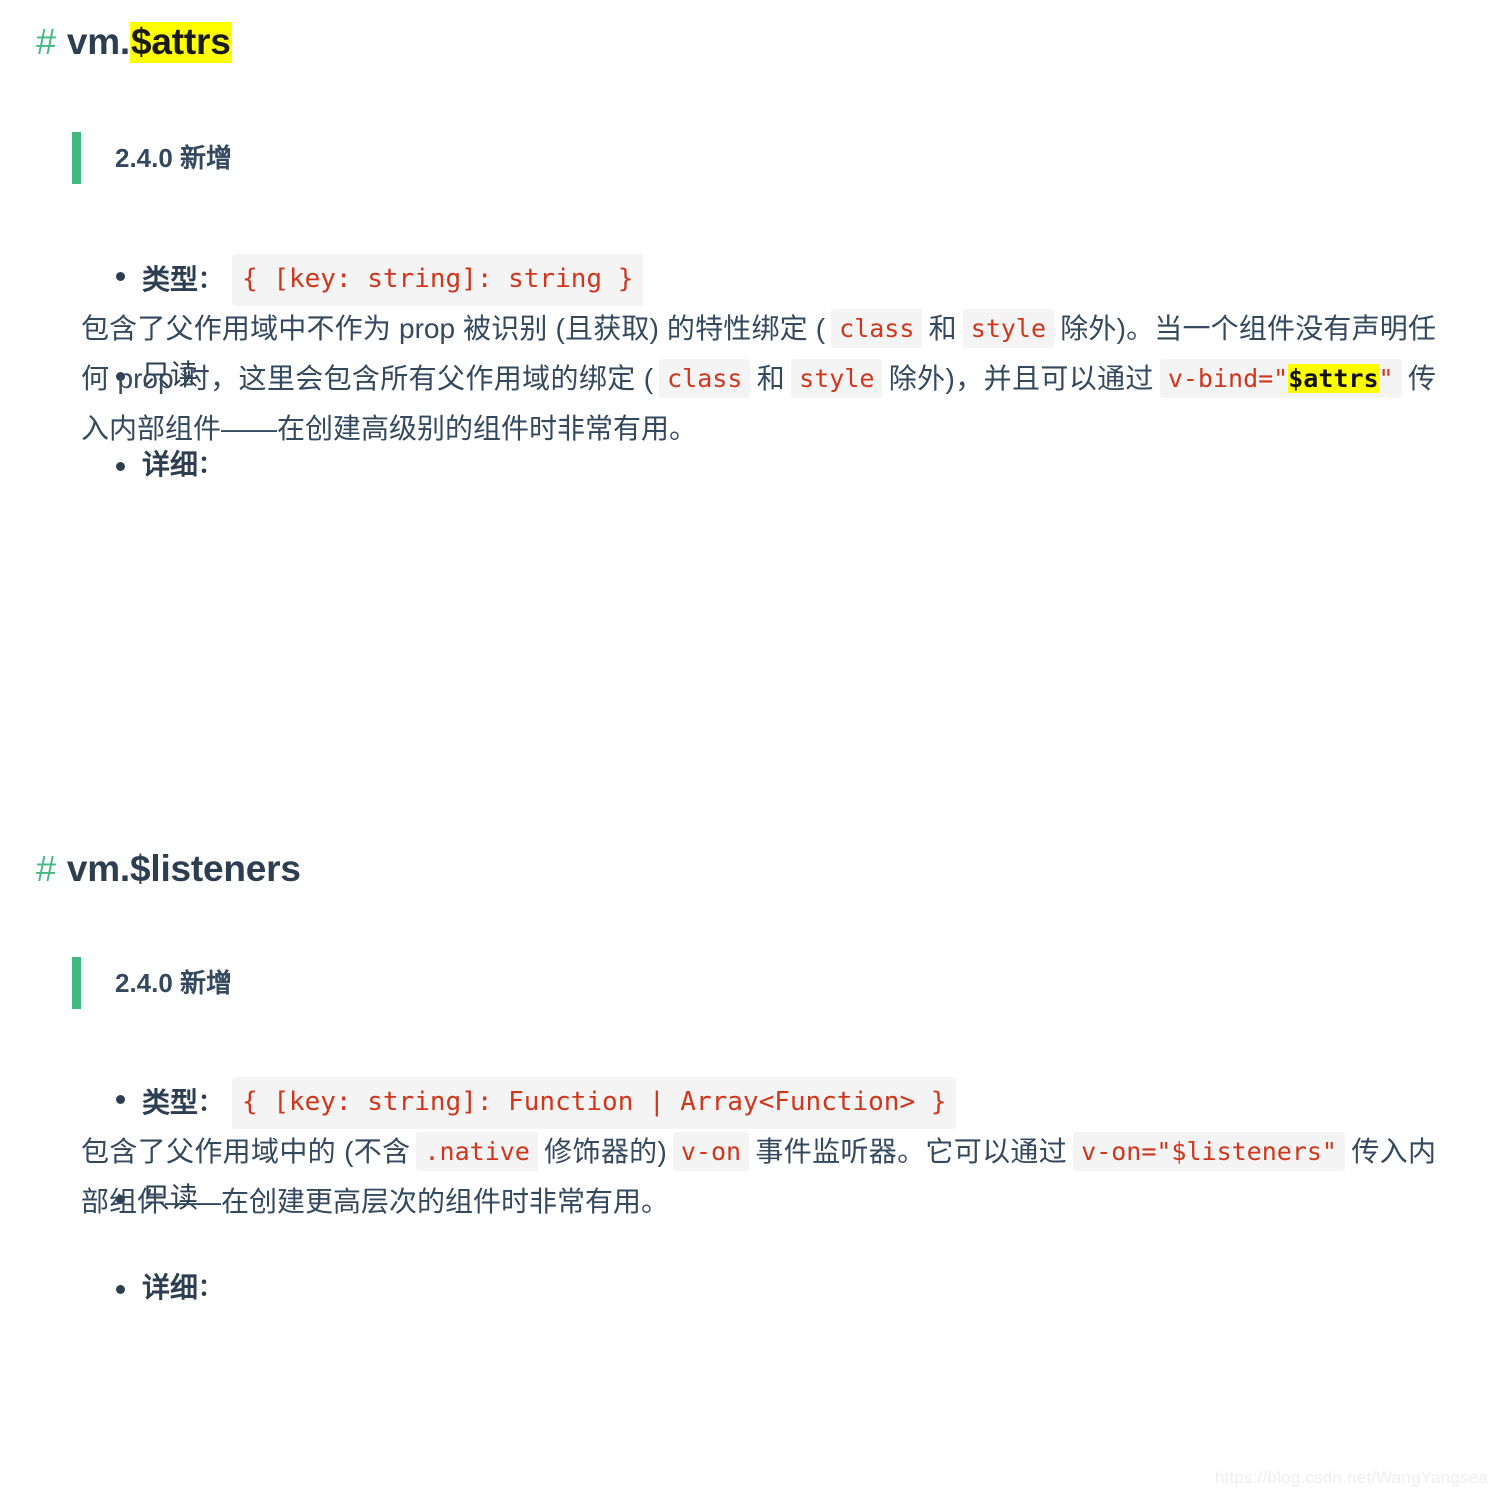  What do you see at coordinates (756, 42) in the screenshot?
I see `heading-vm-attrs: # vm. $attrs` at bounding box center [756, 42].